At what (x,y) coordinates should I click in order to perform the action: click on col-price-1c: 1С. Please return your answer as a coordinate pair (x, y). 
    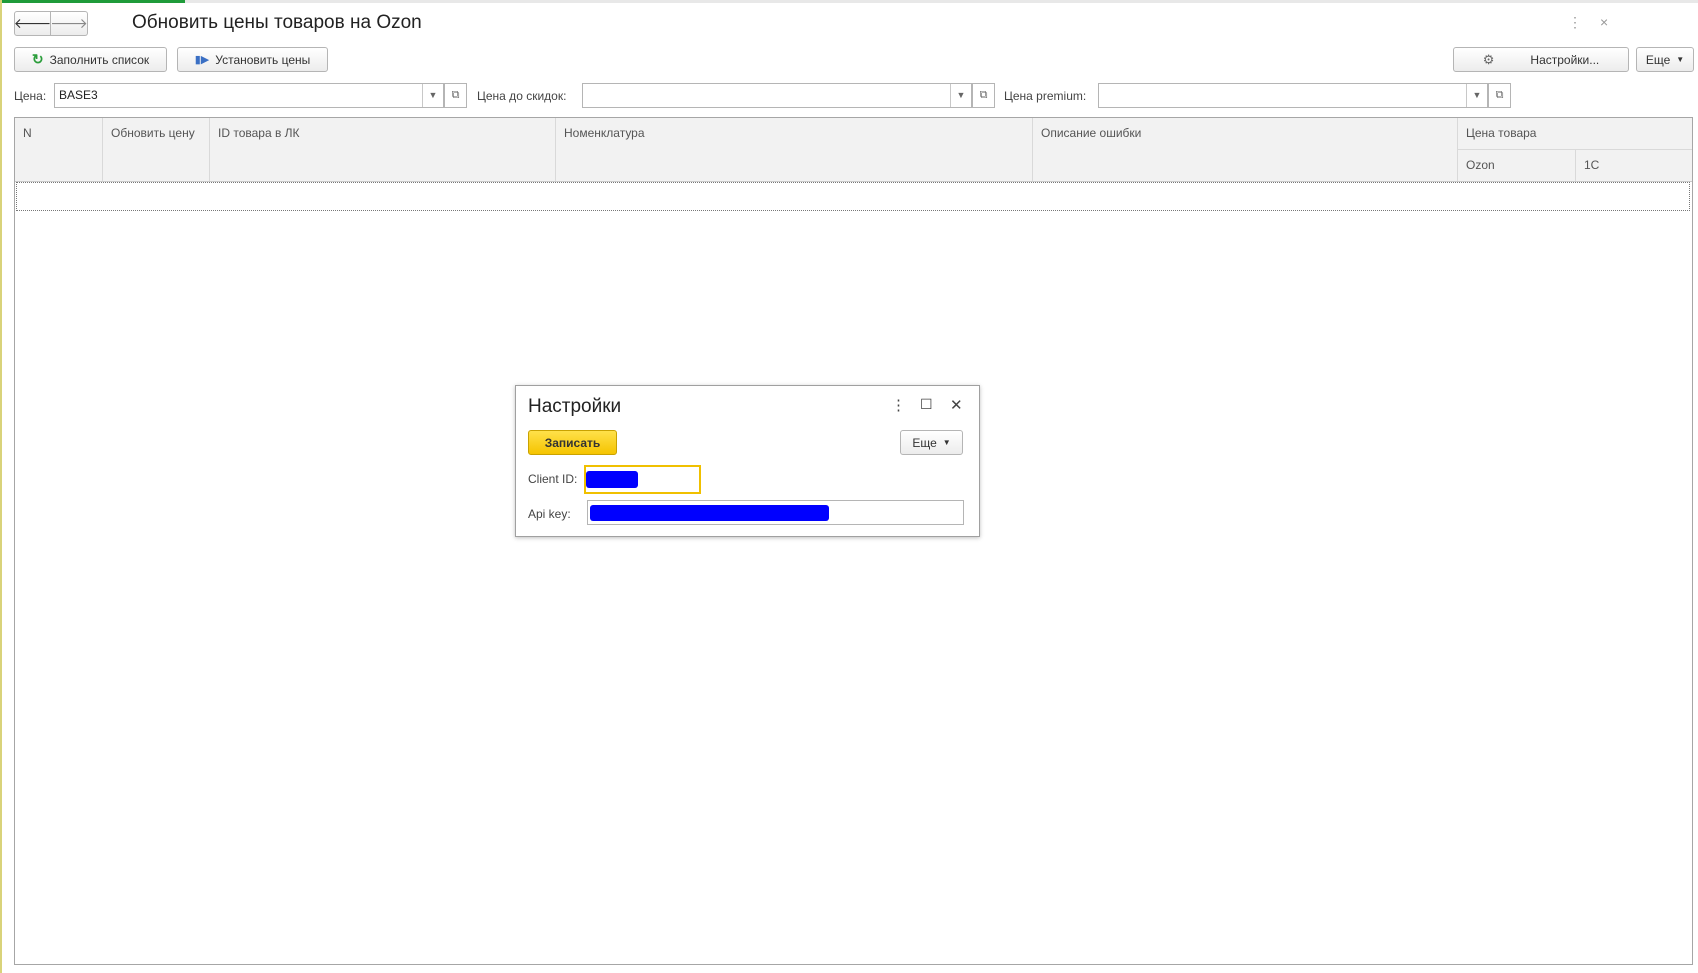
    Looking at the image, I should click on (1634, 165).